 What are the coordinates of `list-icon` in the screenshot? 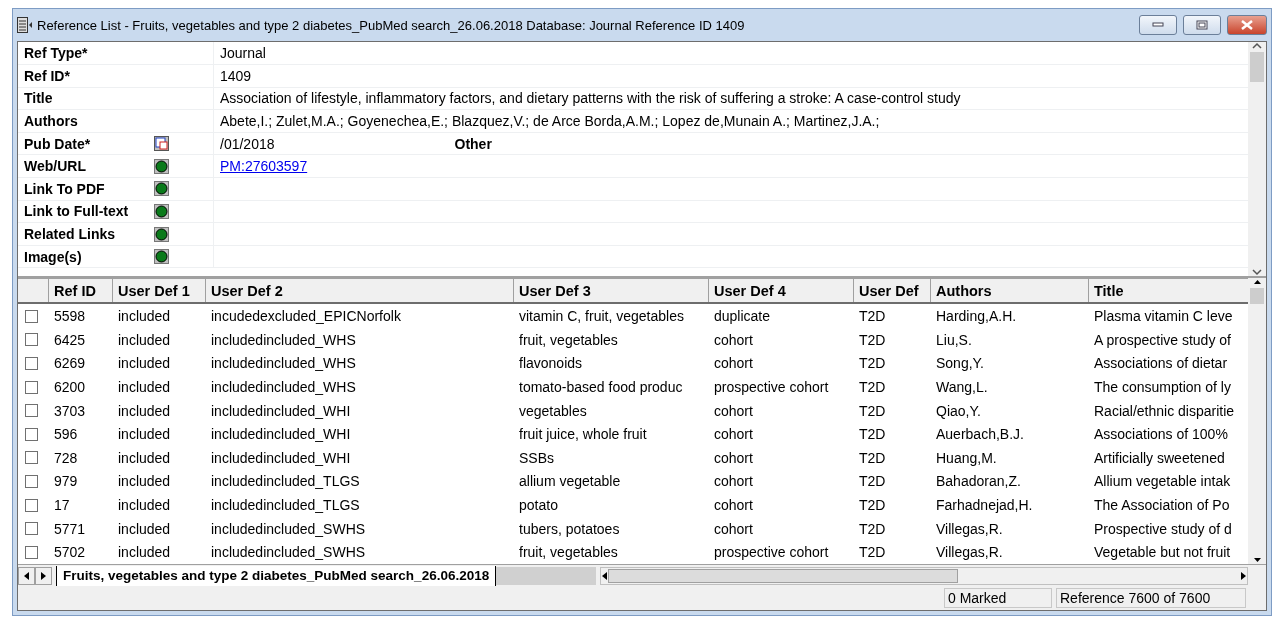 It's located at (25, 25).